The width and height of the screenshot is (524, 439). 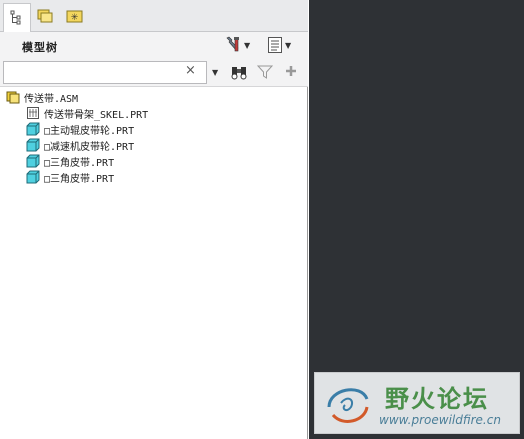 What do you see at coordinates (232, 44) in the screenshot?
I see `settings-tools-icon` at bounding box center [232, 44].